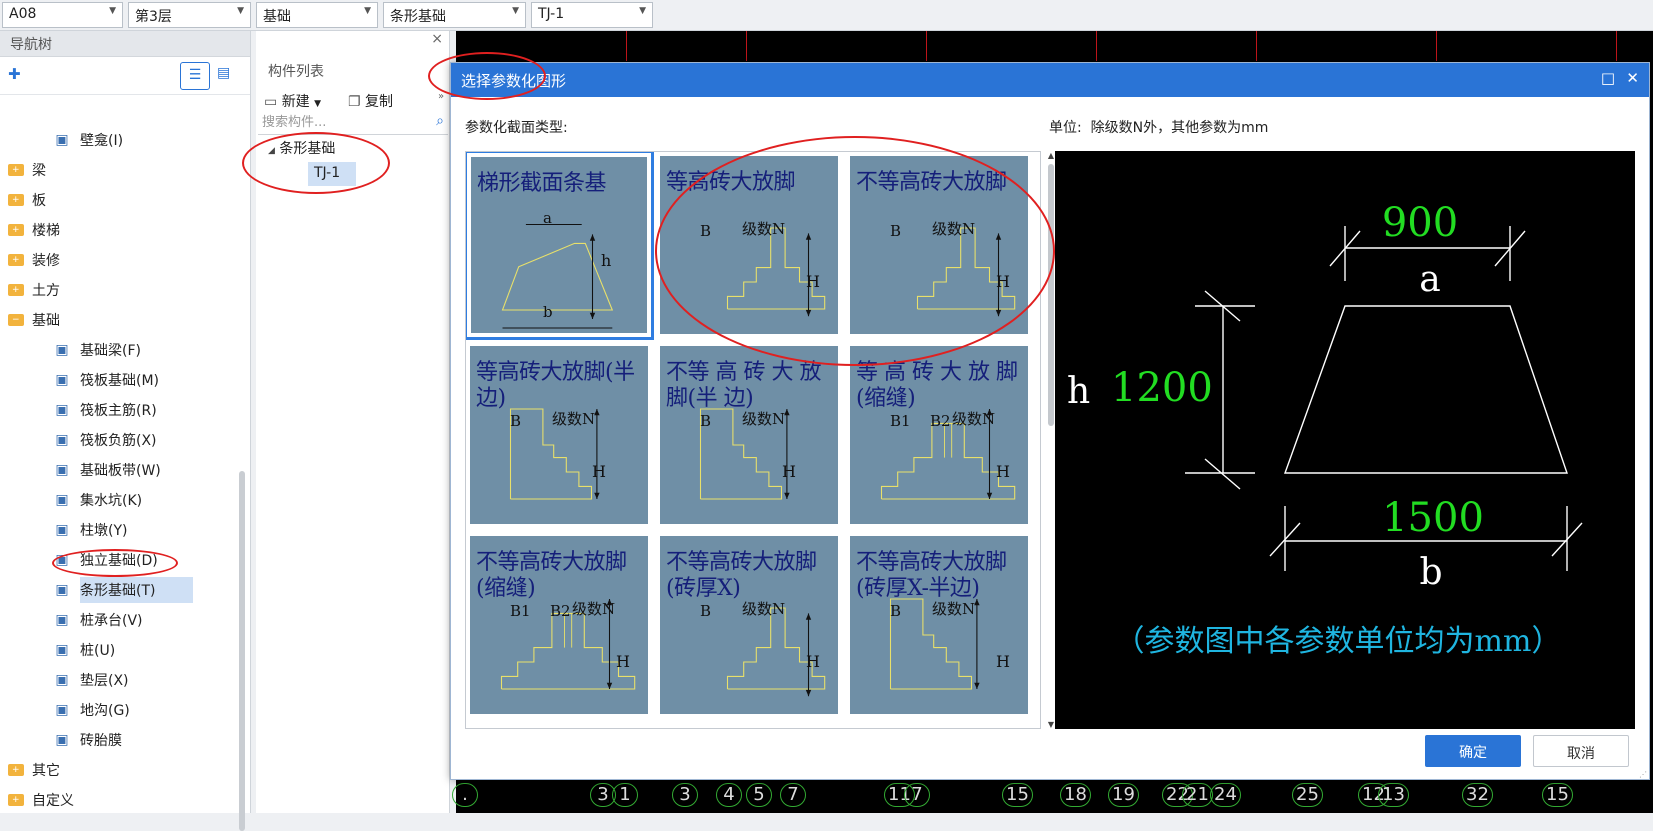 The width and height of the screenshot is (1653, 831). Describe the element at coordinates (1433, 518) in the screenshot. I see `bottom-width-value: 1500` at that location.